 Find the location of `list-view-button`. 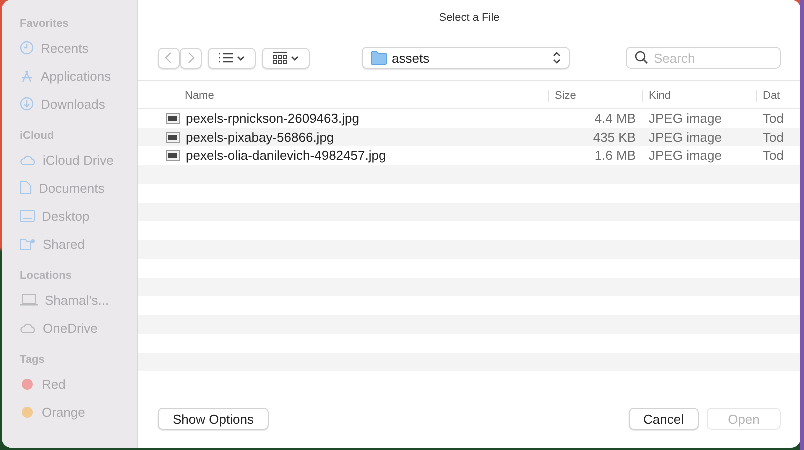

list-view-button is located at coordinates (232, 58).